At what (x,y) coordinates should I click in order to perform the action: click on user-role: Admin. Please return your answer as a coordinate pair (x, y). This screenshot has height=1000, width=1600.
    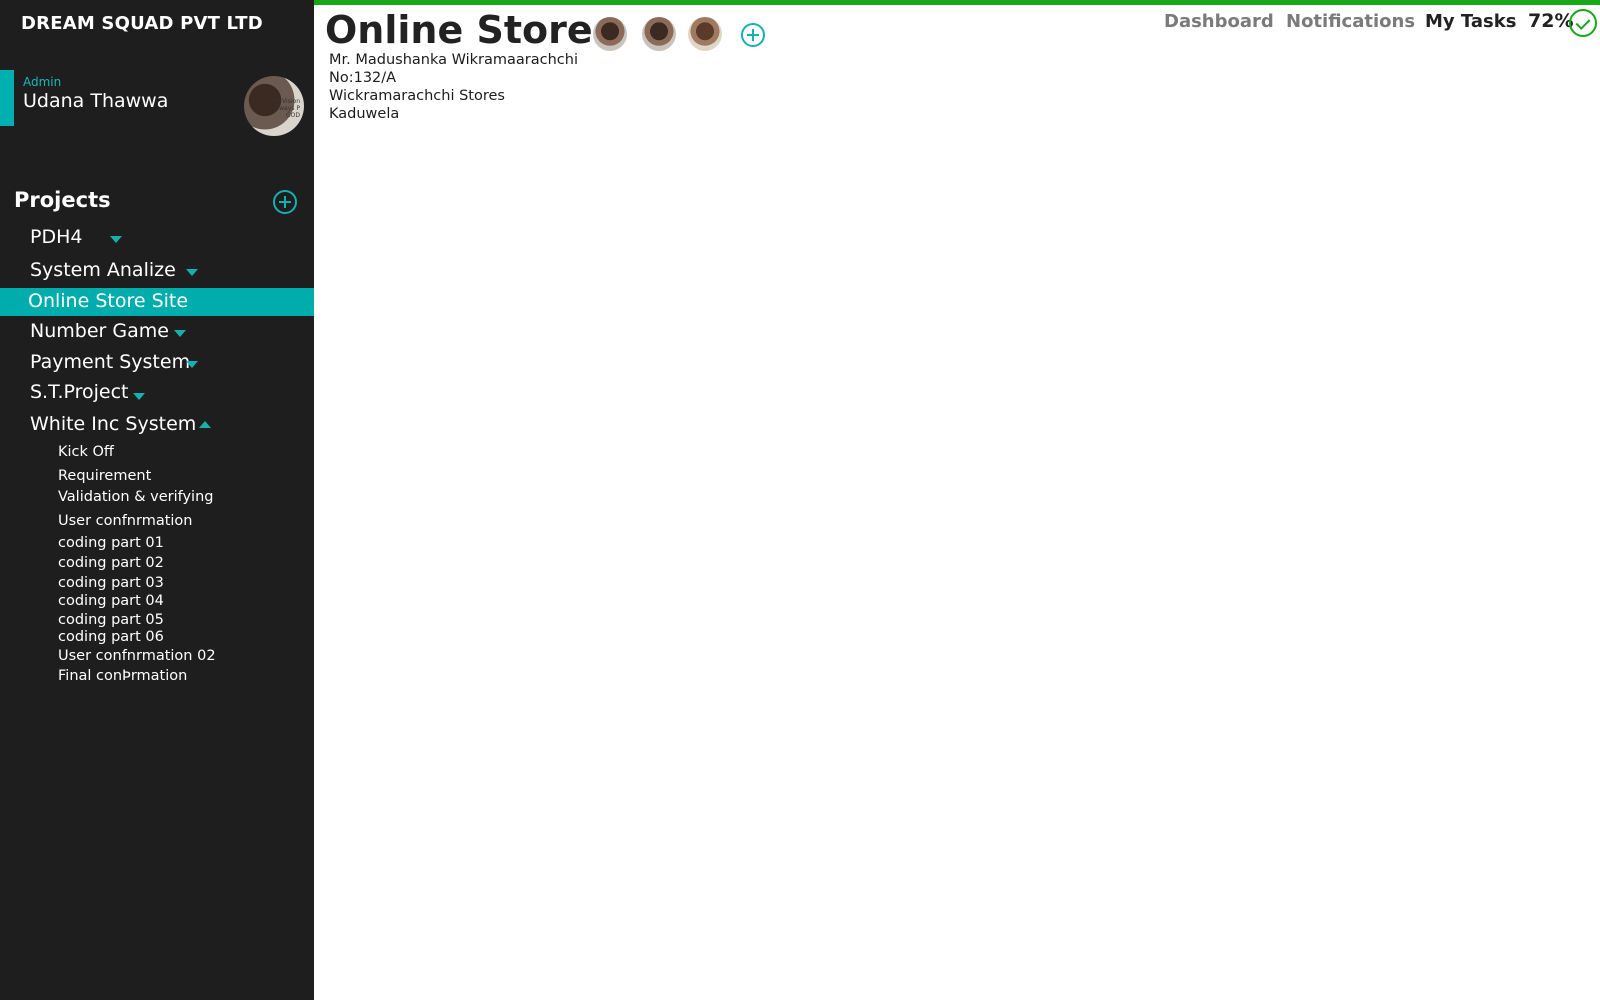
    Looking at the image, I should click on (42, 82).